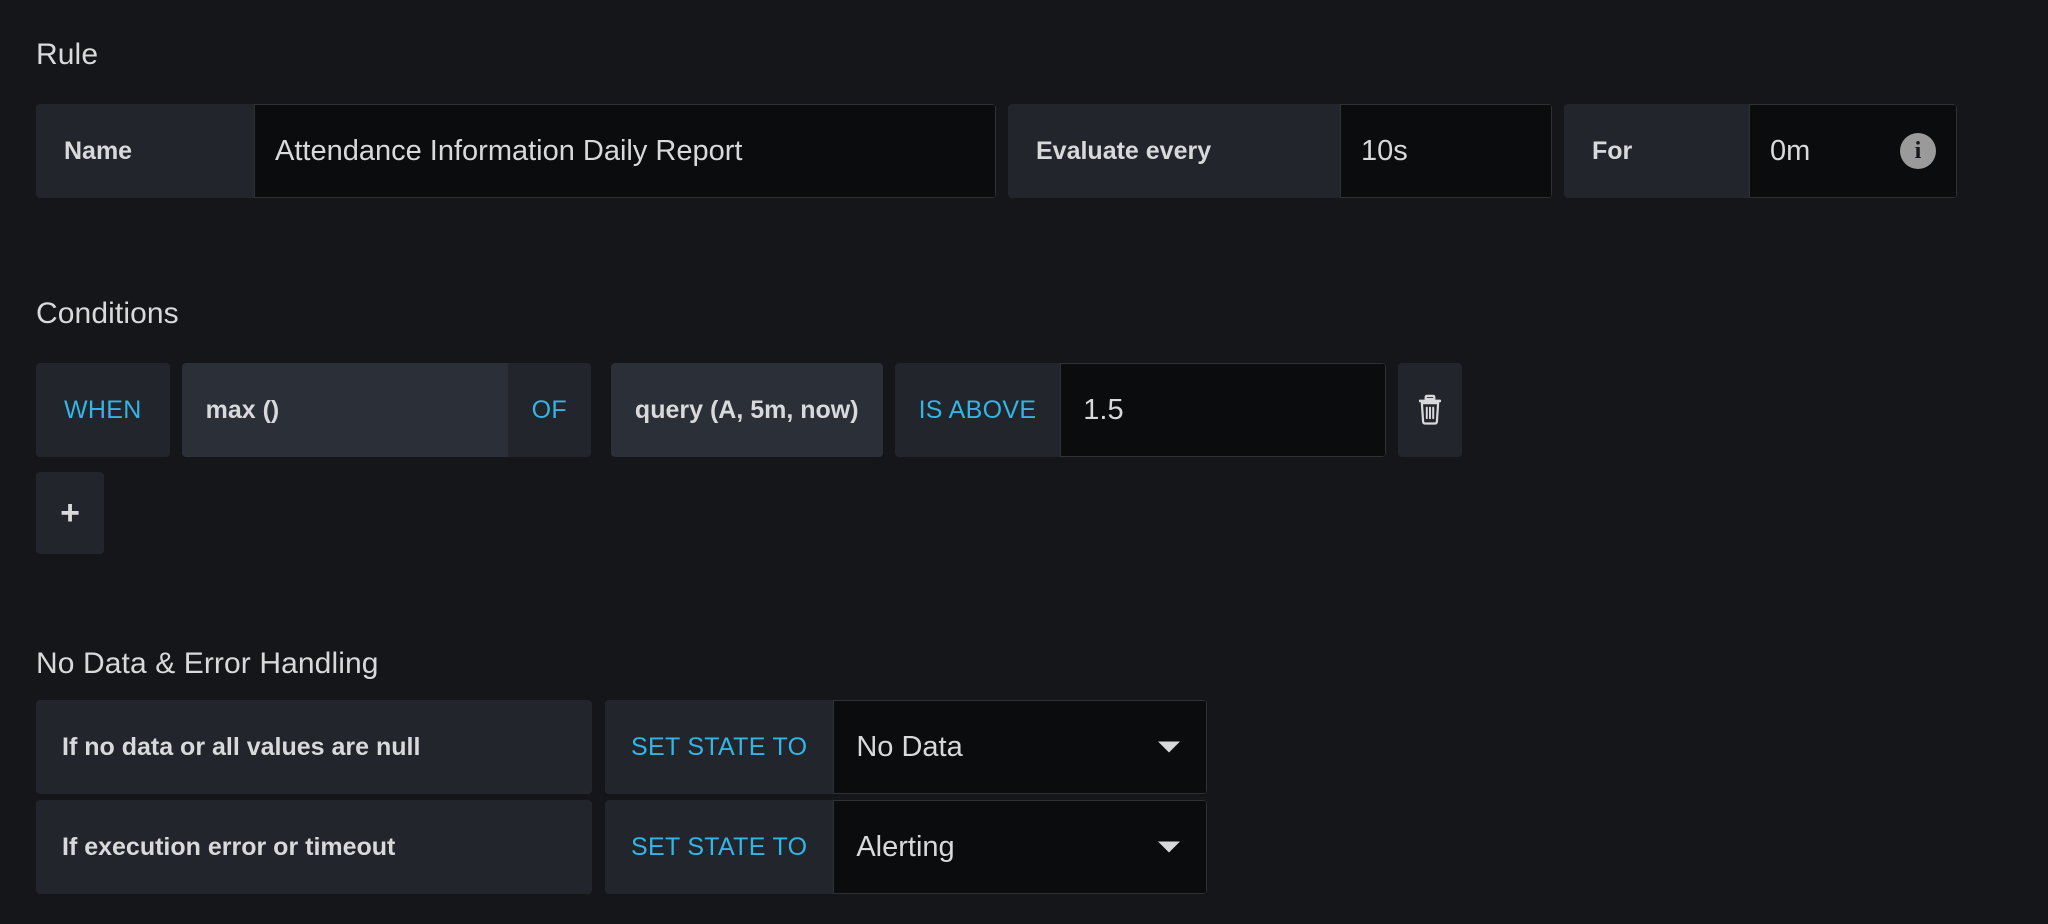  I want to click on add-condition-button: +, so click(70, 513).